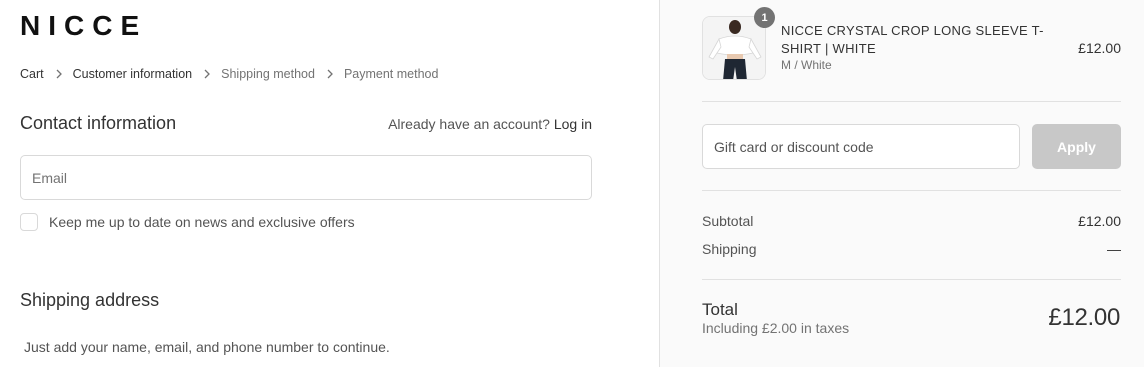 The width and height of the screenshot is (1144, 367). Describe the element at coordinates (1076, 146) in the screenshot. I see `apply-discount-button: Apply` at that location.